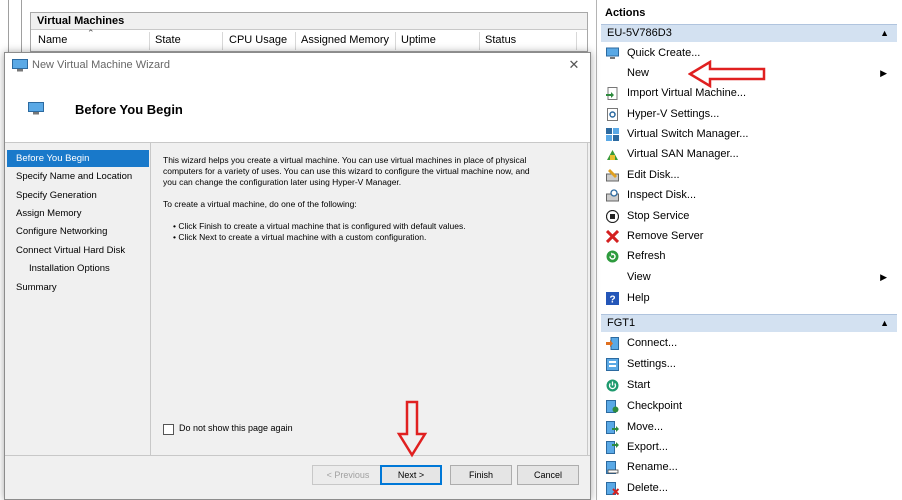 Image resolution: width=902 pixels, height=500 pixels. Describe the element at coordinates (297, 66) in the screenshot. I see `wizard-titlebar: New Virtual Machine Wizard ✕` at that location.